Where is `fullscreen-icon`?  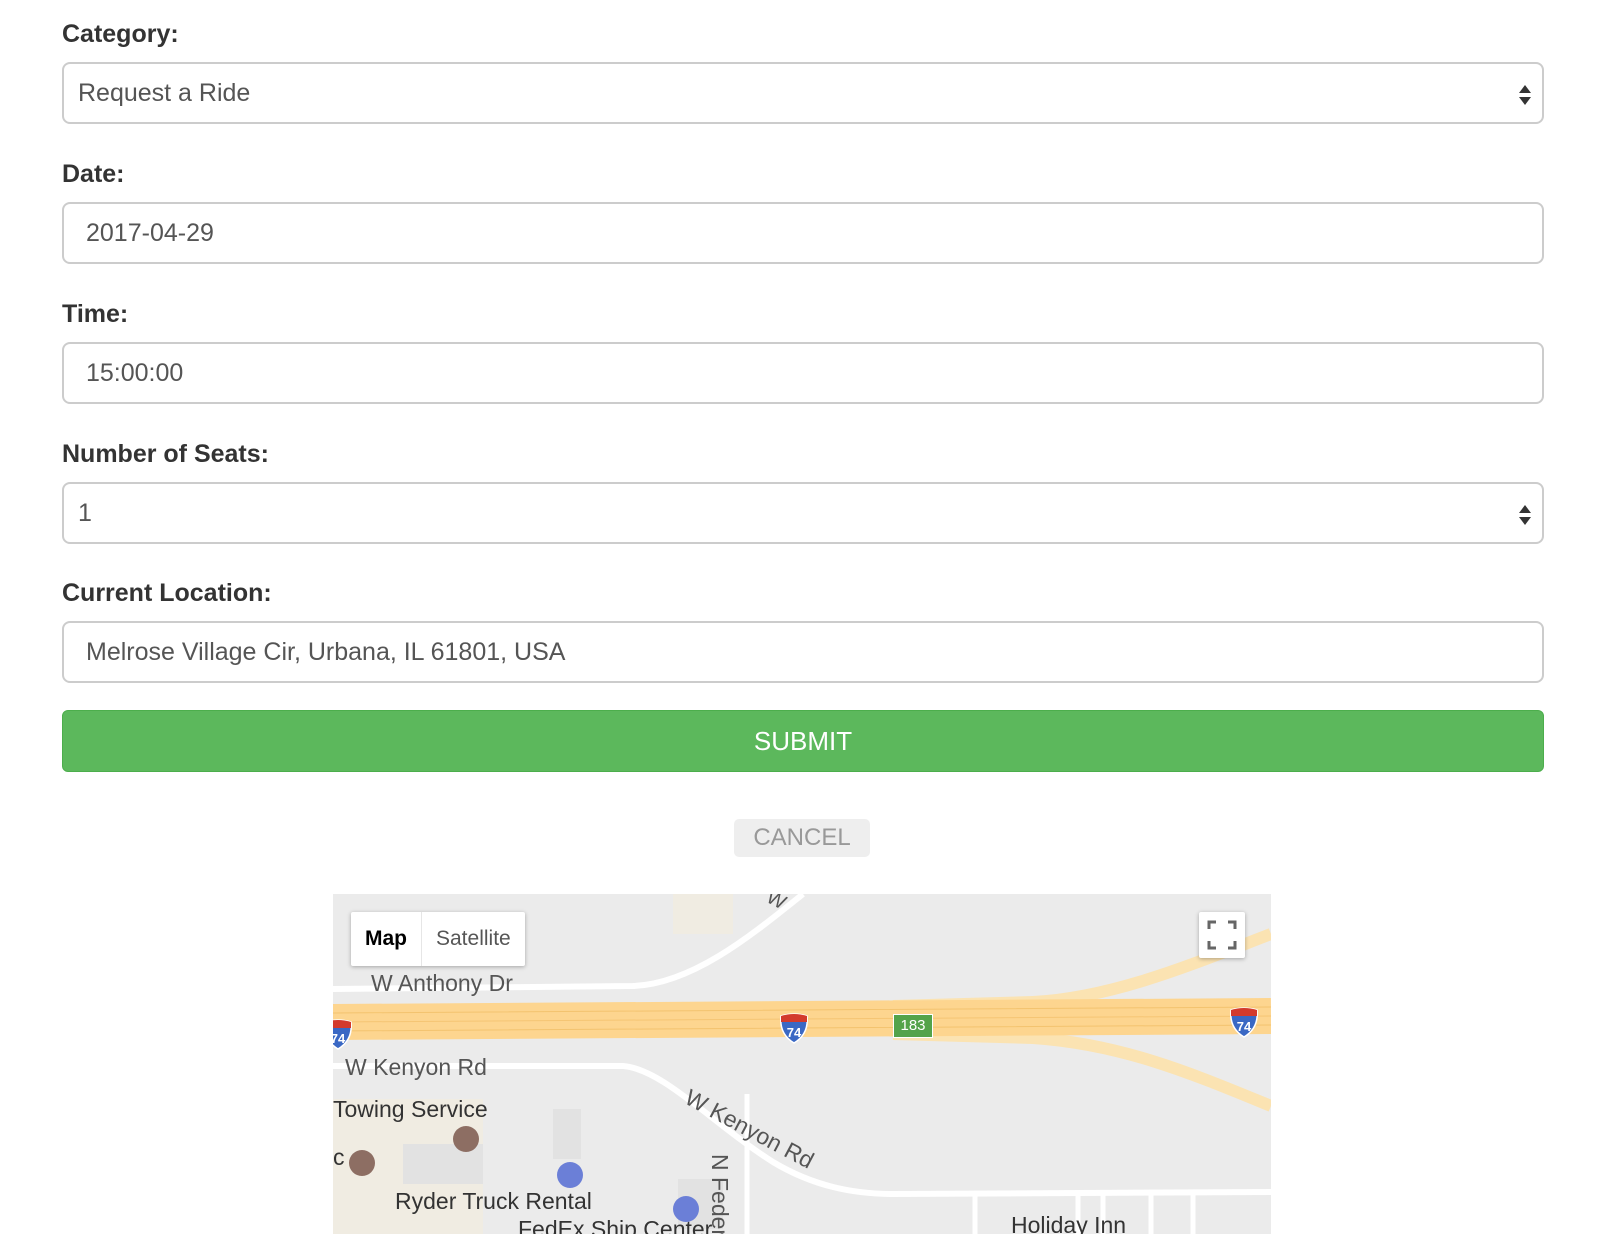
fullscreen-icon is located at coordinates (1222, 935).